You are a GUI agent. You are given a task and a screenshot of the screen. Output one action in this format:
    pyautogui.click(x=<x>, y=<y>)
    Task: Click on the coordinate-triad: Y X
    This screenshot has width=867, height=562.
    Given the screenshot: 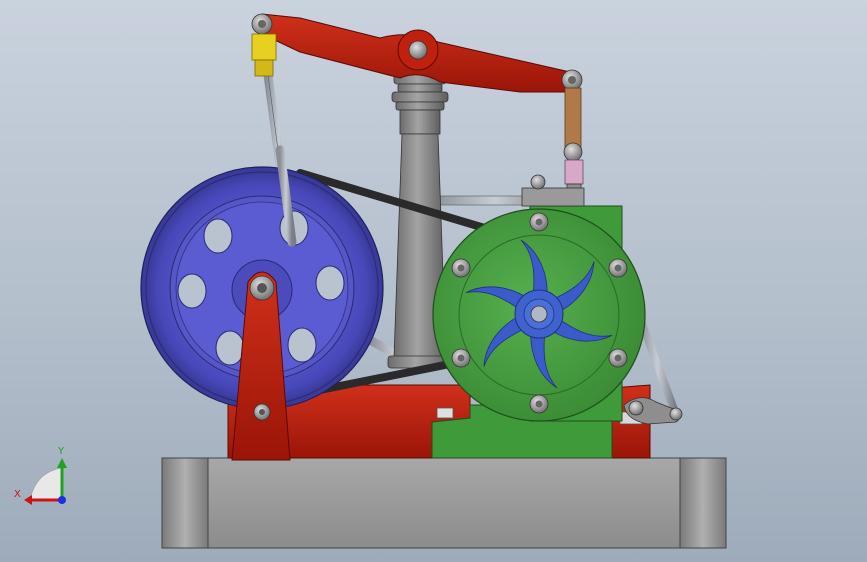 What is the action you would take?
    pyautogui.click(x=40, y=475)
    